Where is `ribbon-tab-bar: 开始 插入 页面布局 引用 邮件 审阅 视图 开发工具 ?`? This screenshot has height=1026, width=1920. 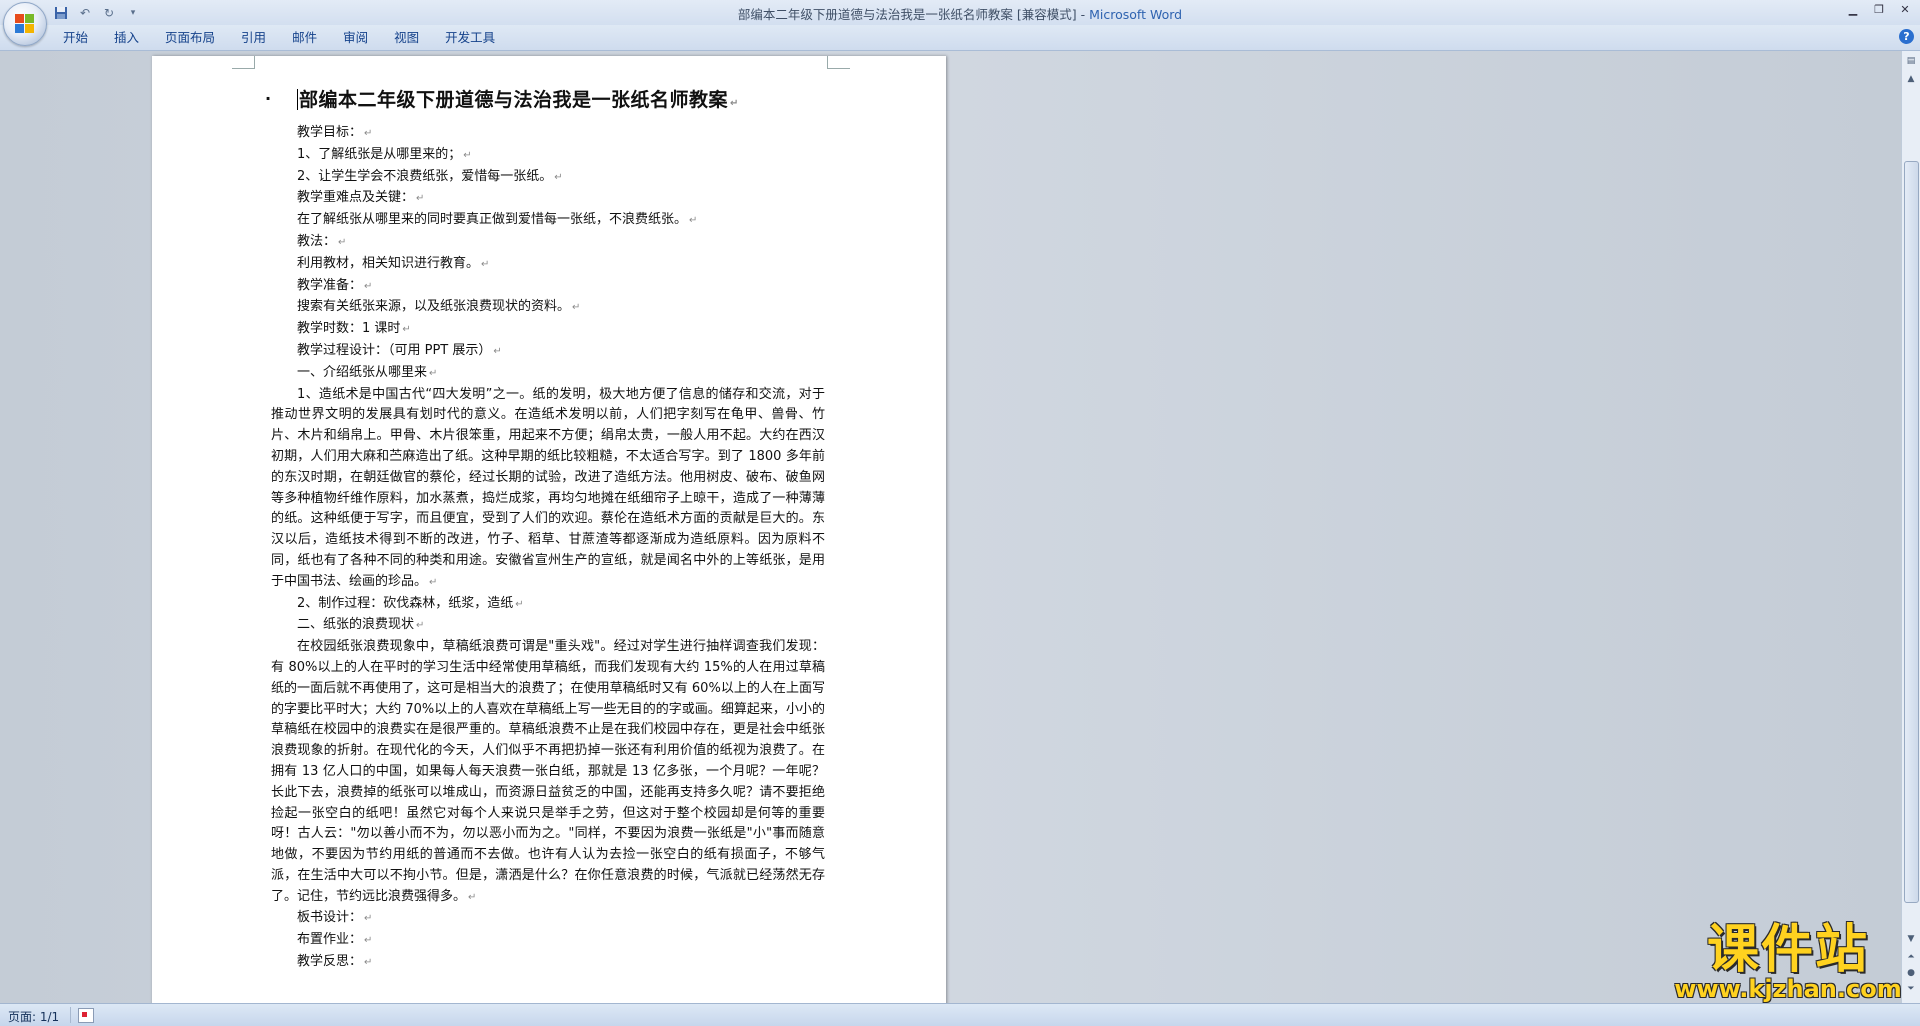
ribbon-tab-bar: 开始 插入 页面布局 引用 邮件 审阅 视图 开发工具 ? is located at coordinates (960, 38).